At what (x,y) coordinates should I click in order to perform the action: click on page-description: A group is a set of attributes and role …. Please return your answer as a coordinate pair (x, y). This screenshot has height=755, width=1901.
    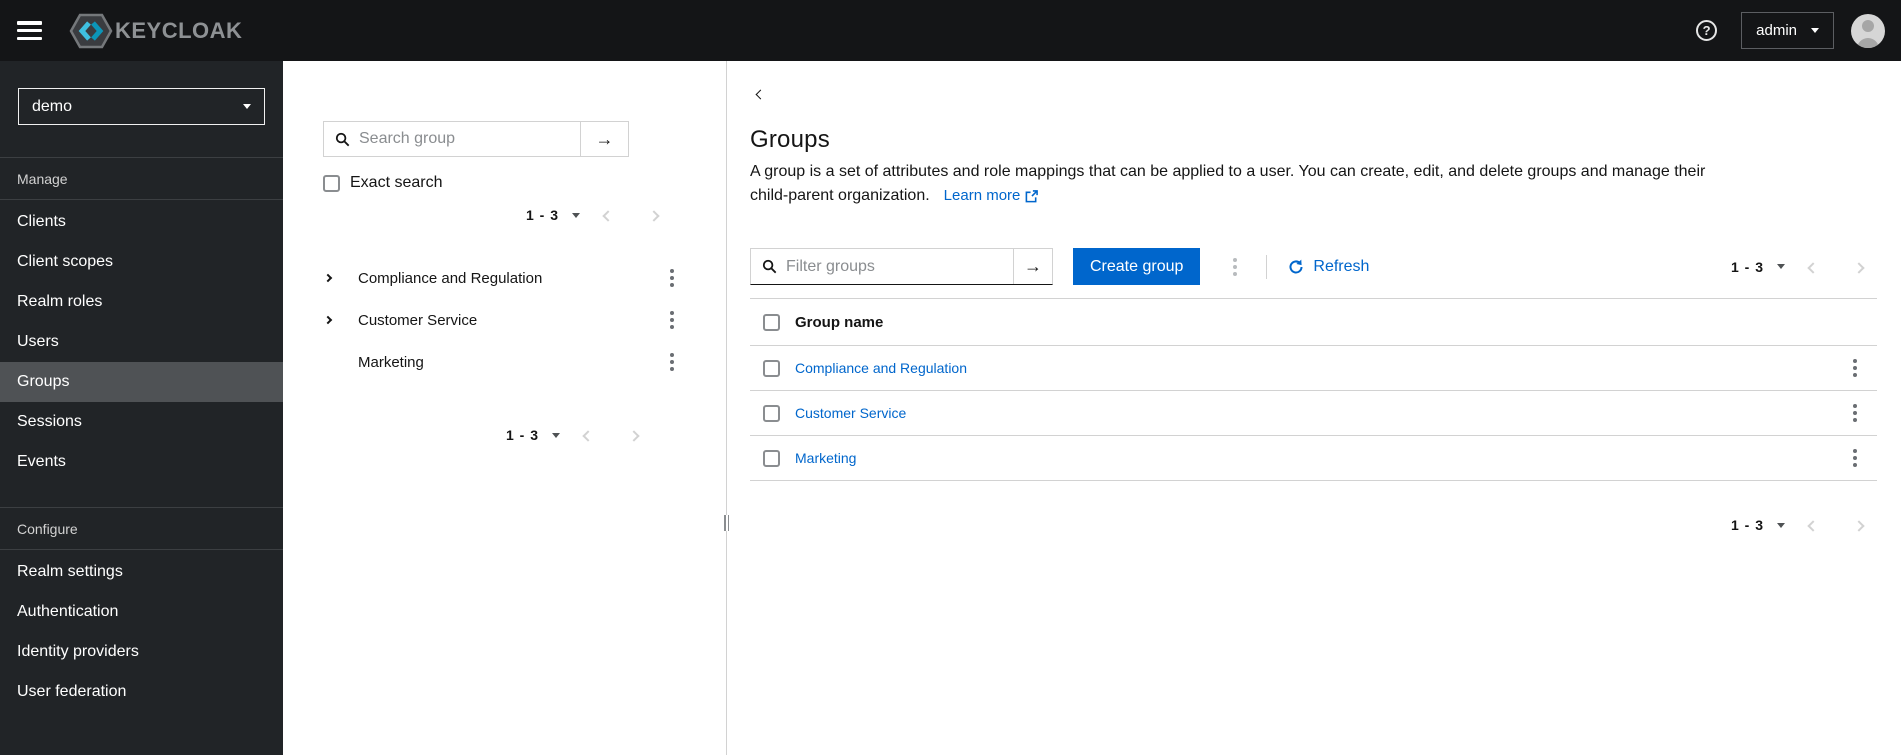
    Looking at the image, I should click on (1313, 184).